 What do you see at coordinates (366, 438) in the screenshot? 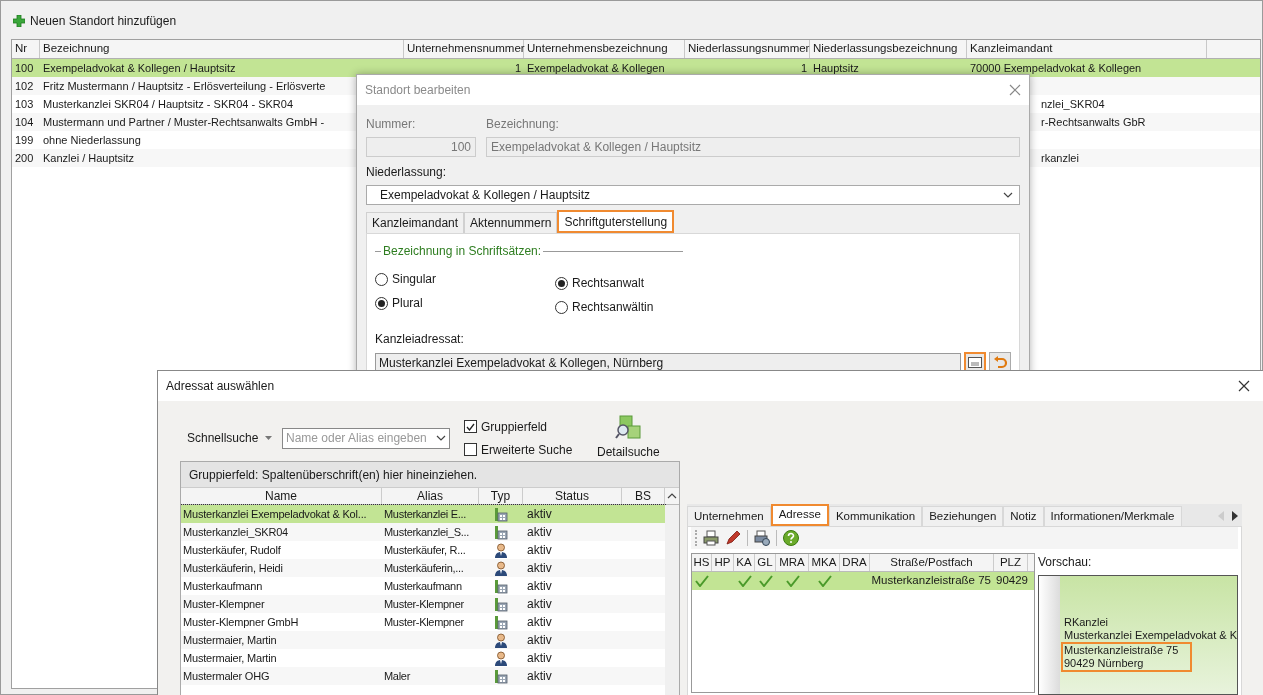
I see `search-field: Name oder Alias eingeben` at bounding box center [366, 438].